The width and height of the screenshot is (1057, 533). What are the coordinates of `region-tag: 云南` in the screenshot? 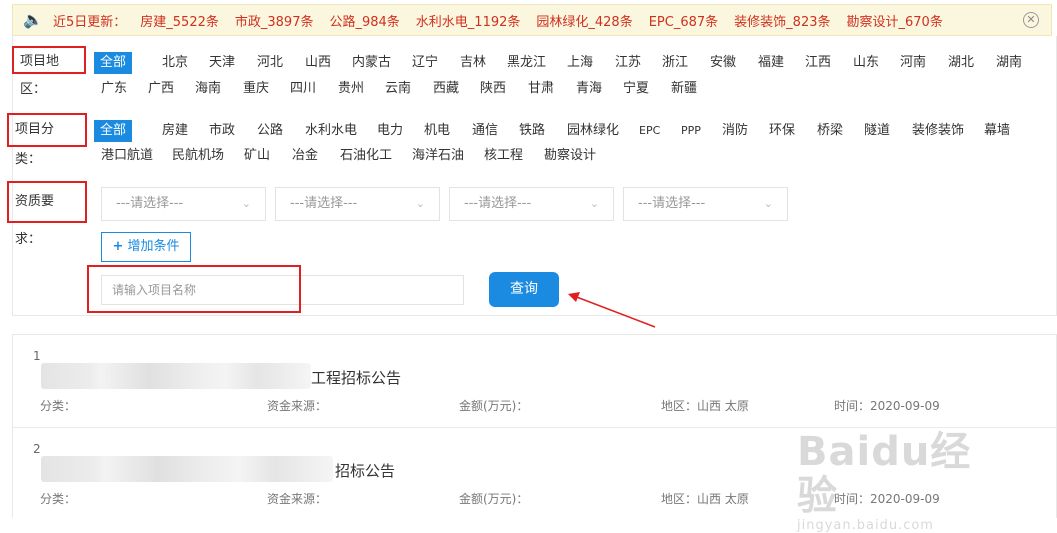 It's located at (398, 89).